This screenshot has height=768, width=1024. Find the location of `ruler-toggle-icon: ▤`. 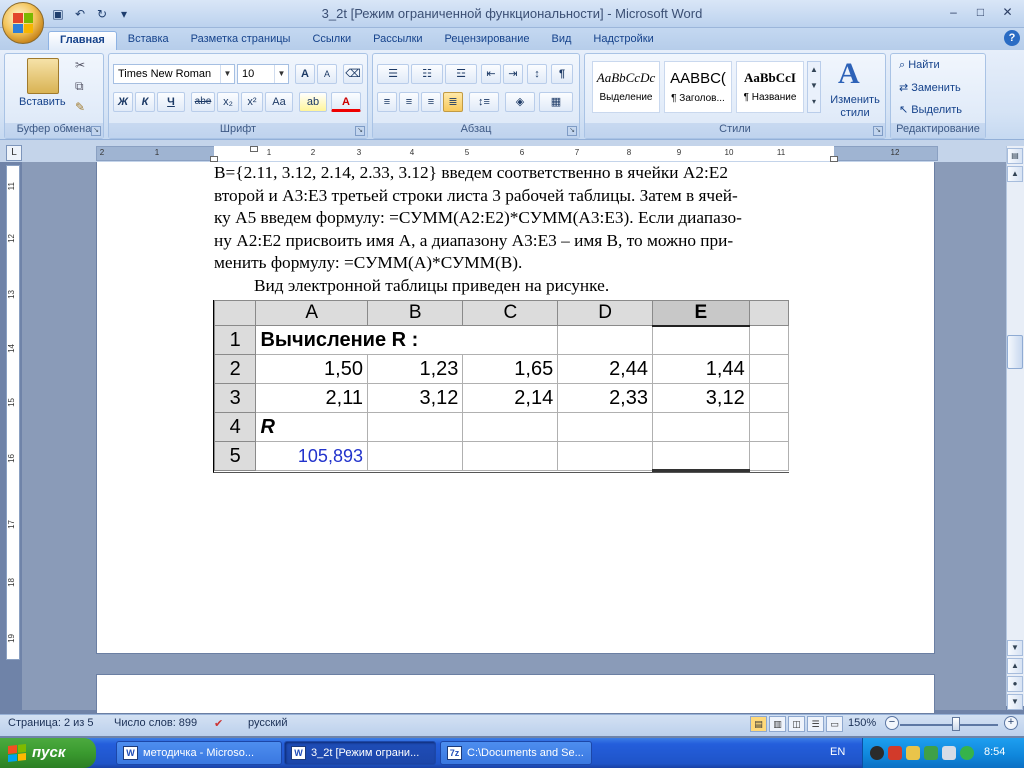

ruler-toggle-icon: ▤ is located at coordinates (1015, 156).